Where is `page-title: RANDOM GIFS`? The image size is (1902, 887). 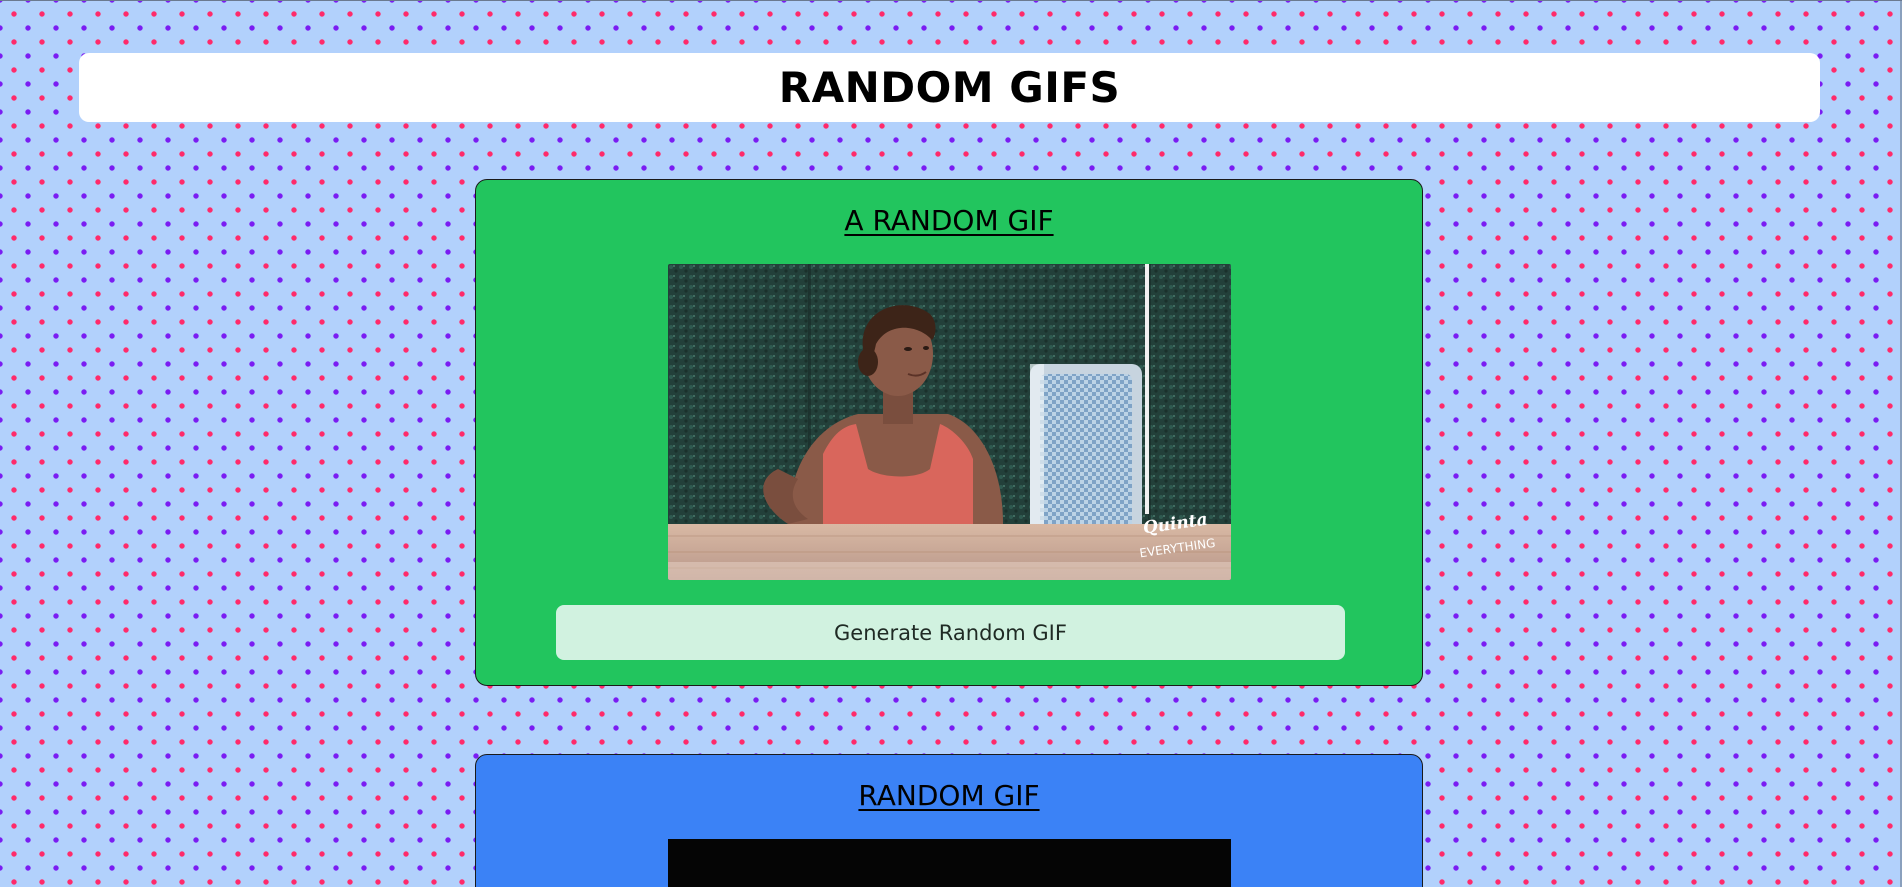 page-title: RANDOM GIFS is located at coordinates (949, 87).